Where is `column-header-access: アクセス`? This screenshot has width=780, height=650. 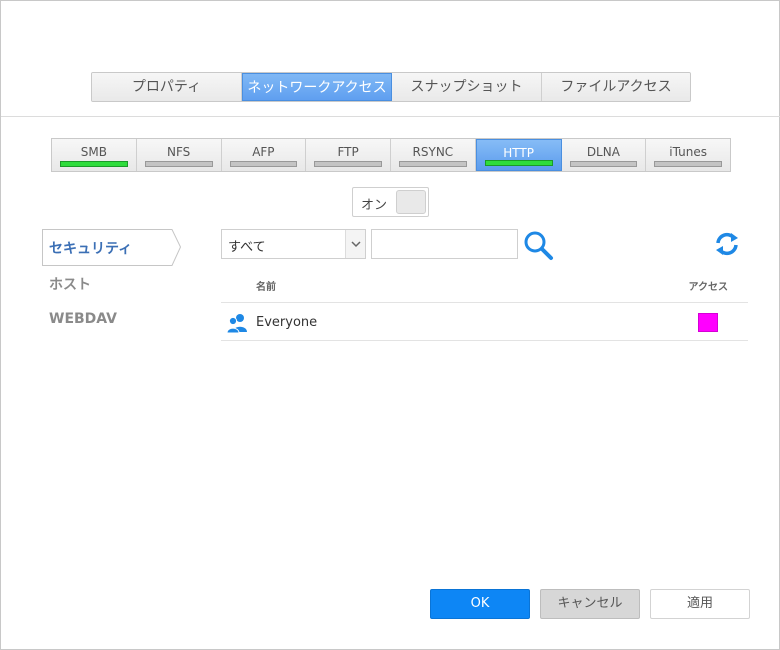 column-header-access: アクセス is located at coordinates (709, 285).